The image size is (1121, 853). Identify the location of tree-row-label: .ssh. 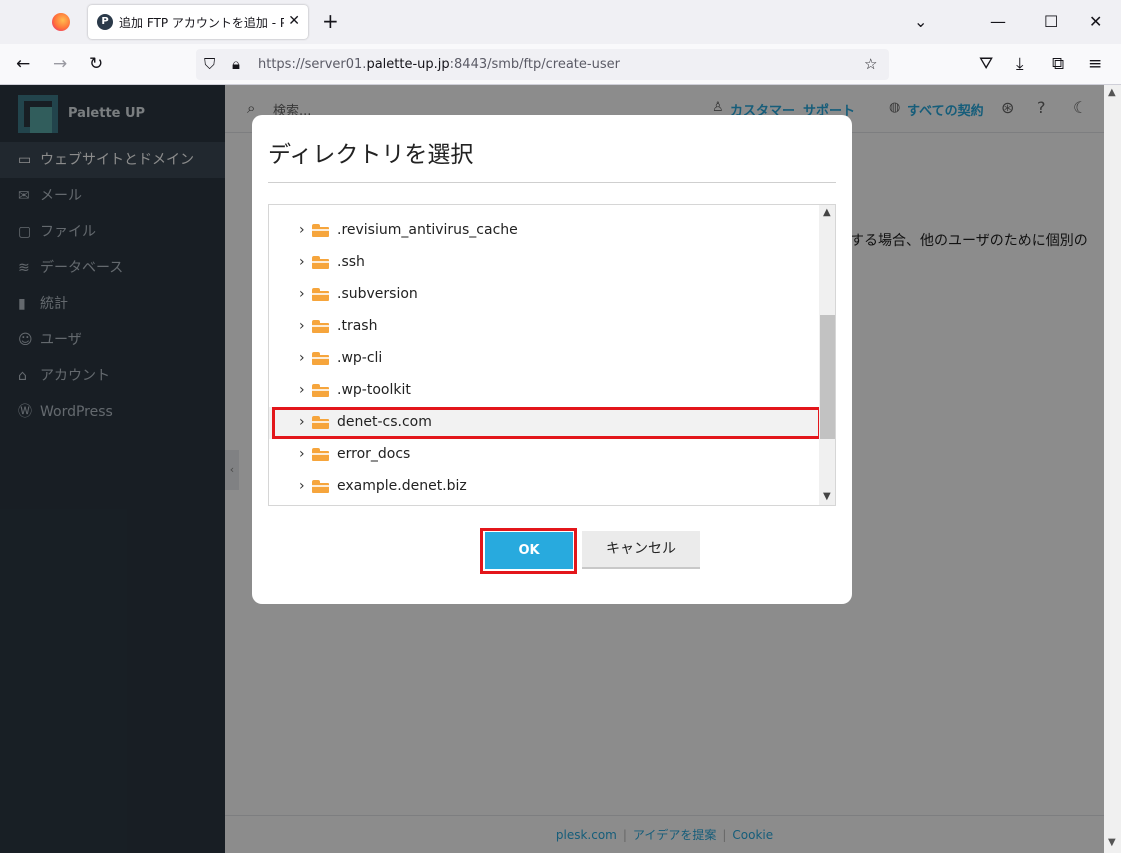
(351, 262).